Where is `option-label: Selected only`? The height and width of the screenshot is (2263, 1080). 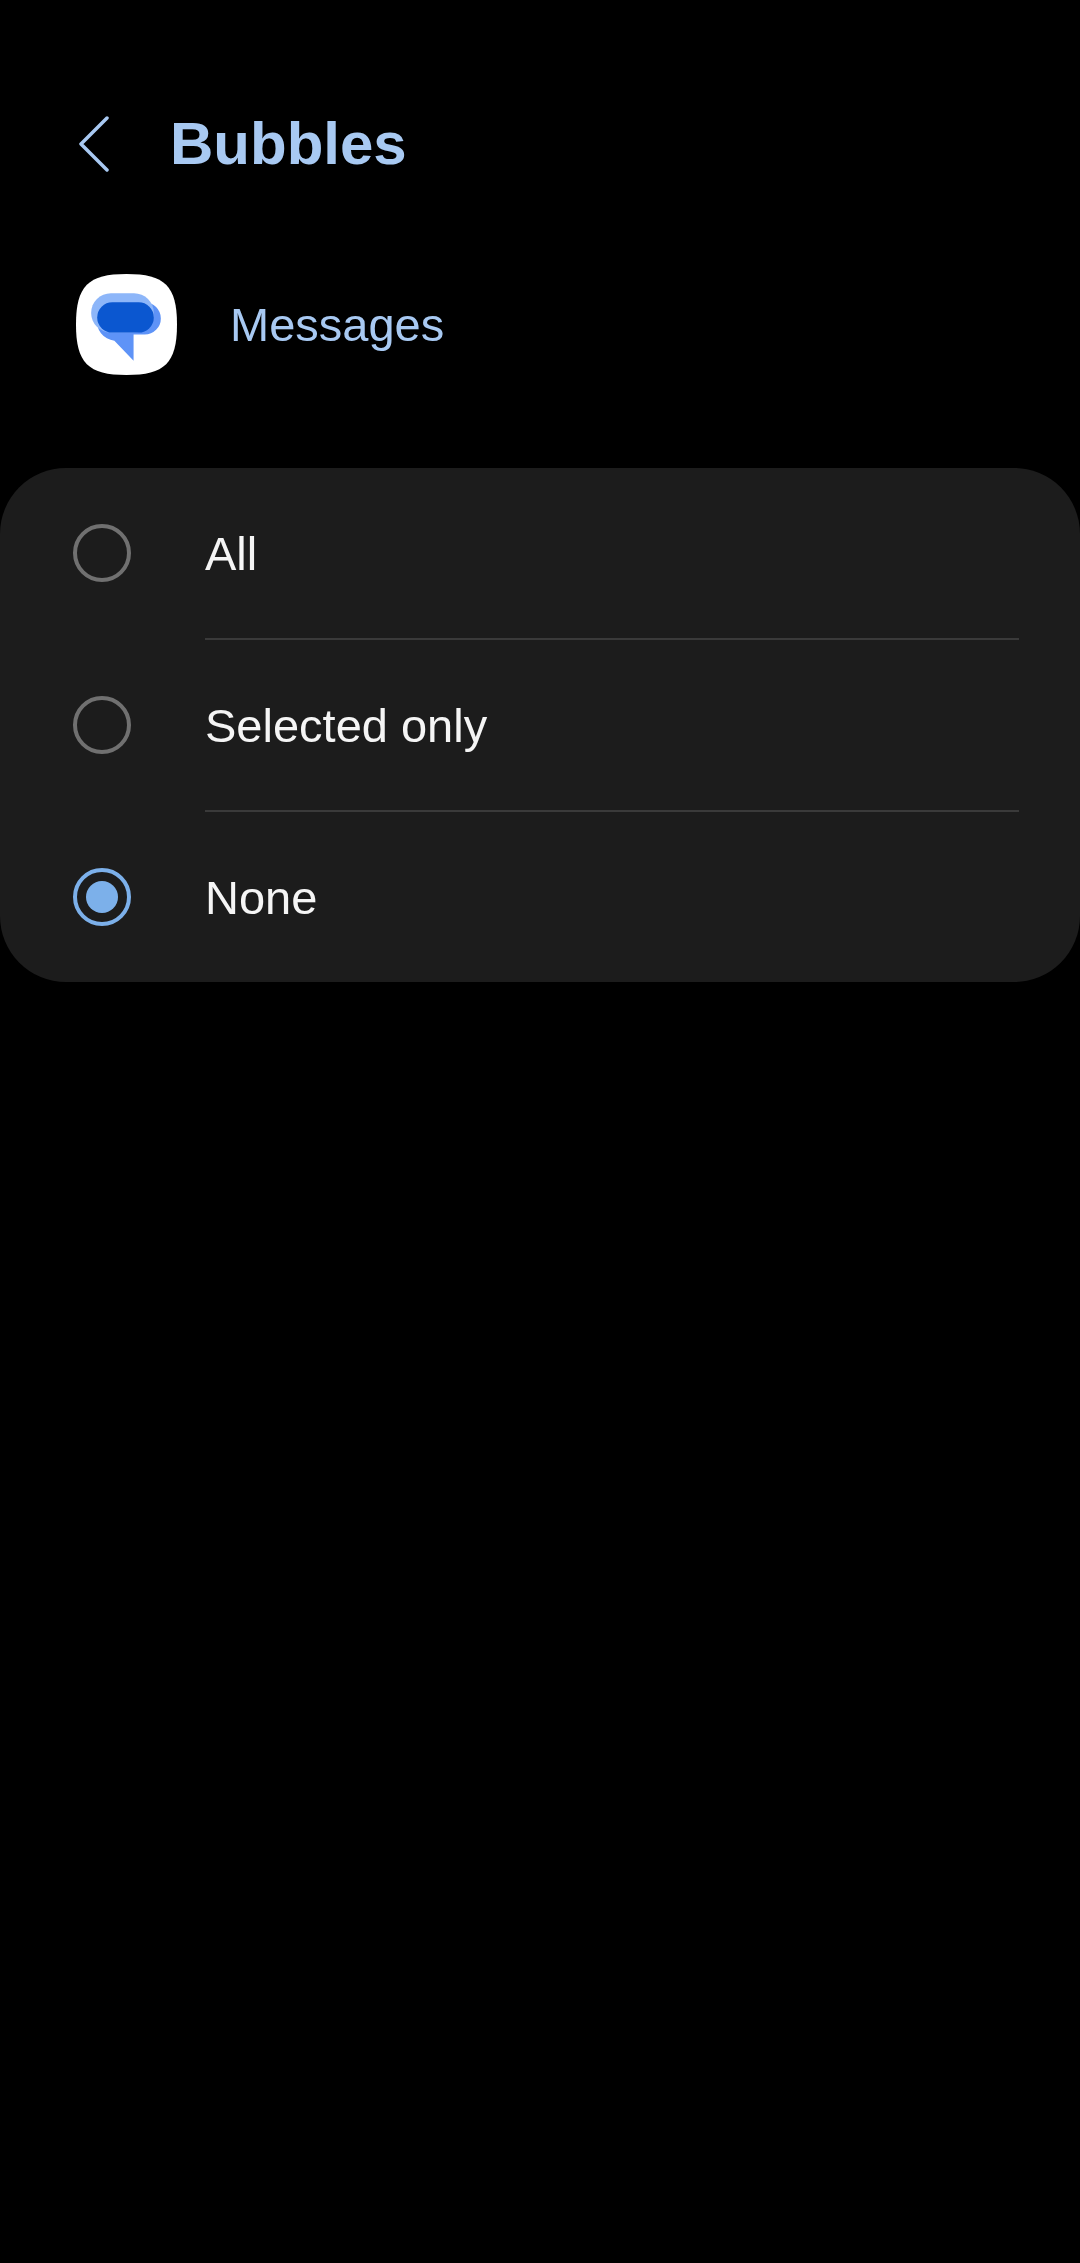 option-label: Selected only is located at coordinates (346, 725).